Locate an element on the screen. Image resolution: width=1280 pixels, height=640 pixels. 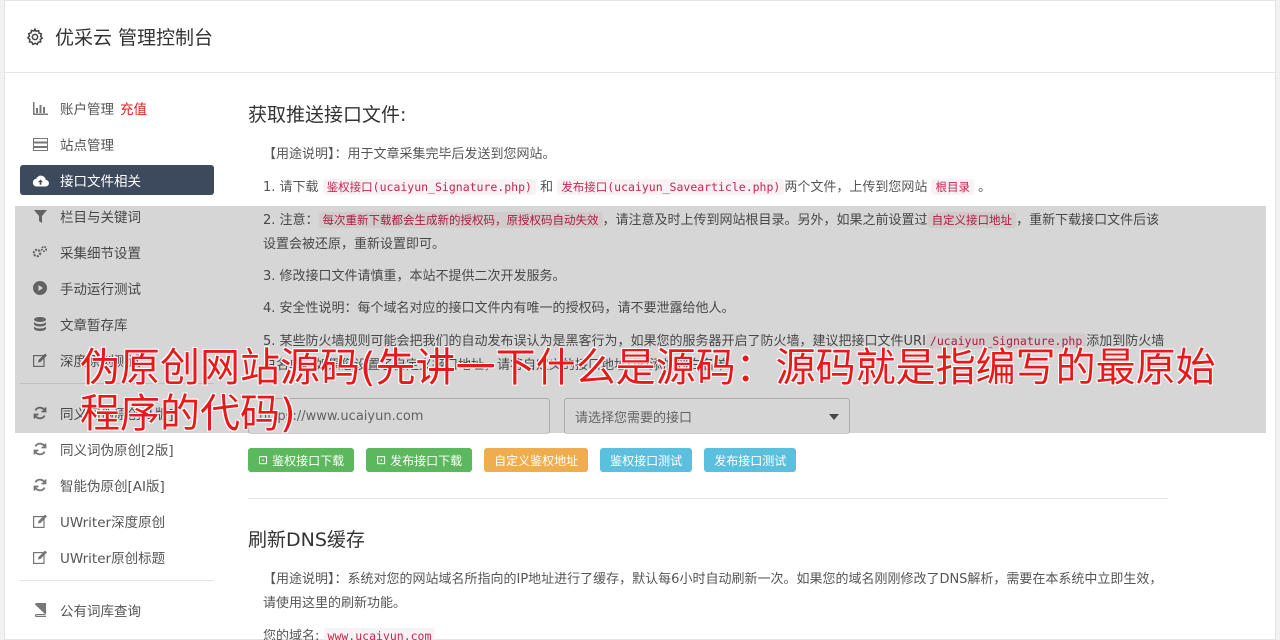
cloud-upload-icon is located at coordinates (40, 180).